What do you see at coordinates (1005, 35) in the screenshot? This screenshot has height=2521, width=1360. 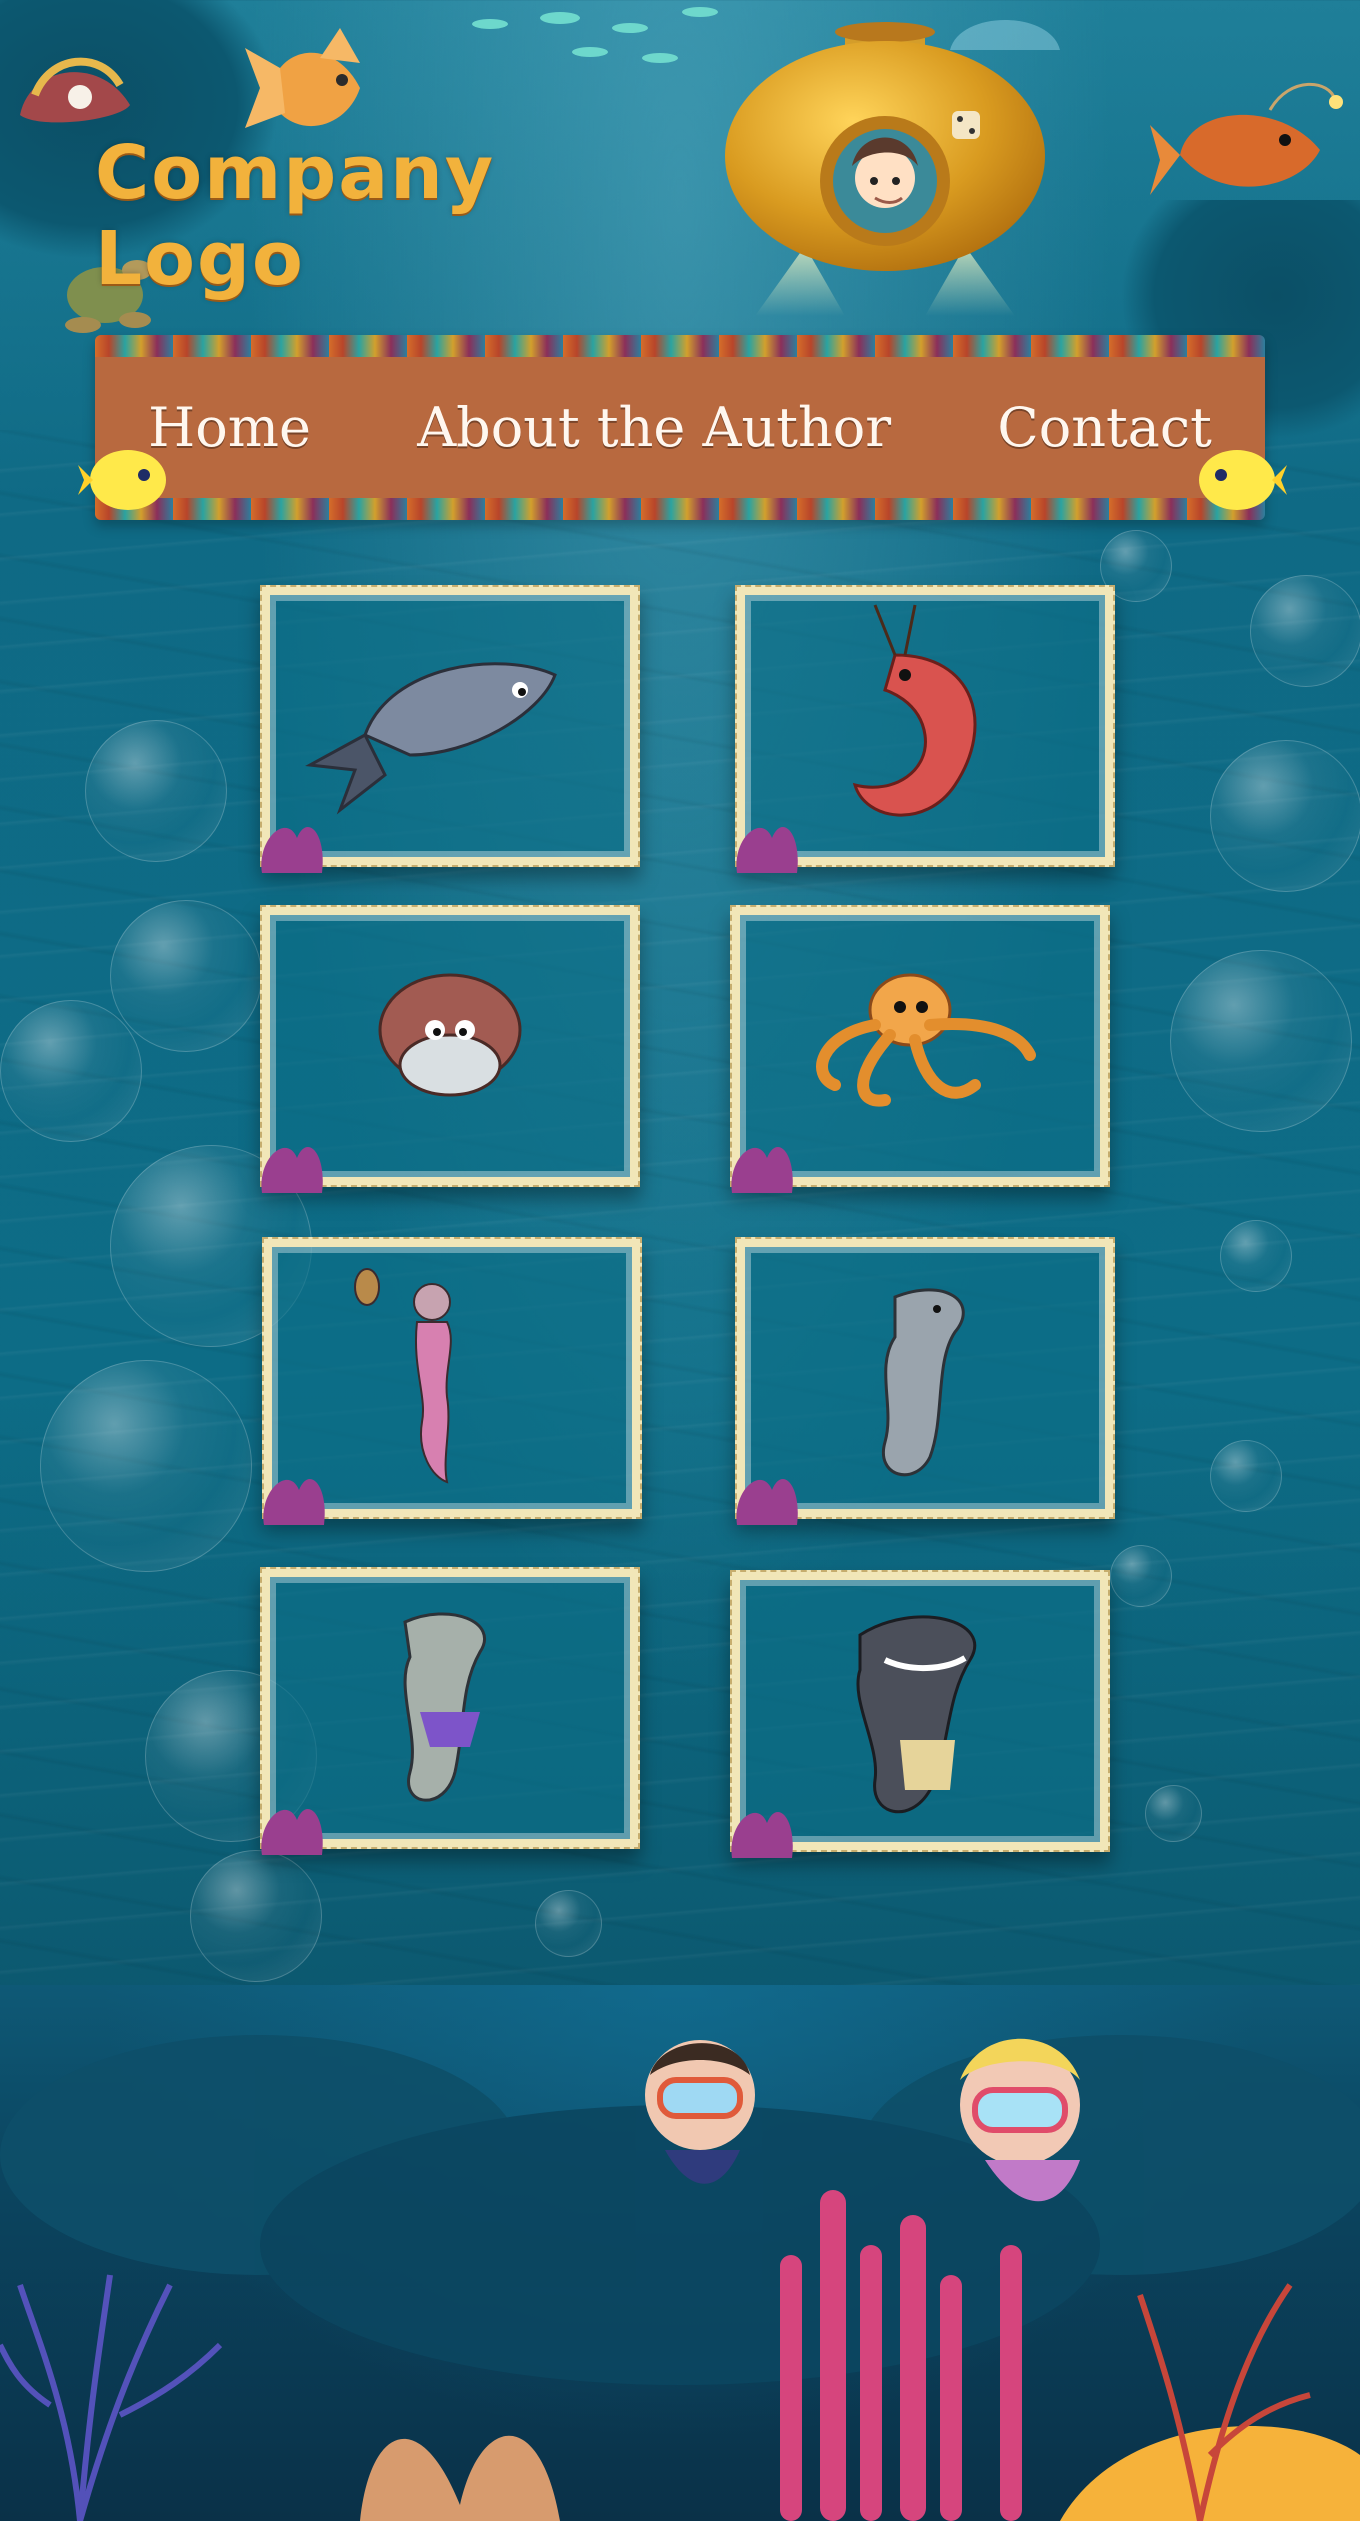 I see `jellyfish-icon` at bounding box center [1005, 35].